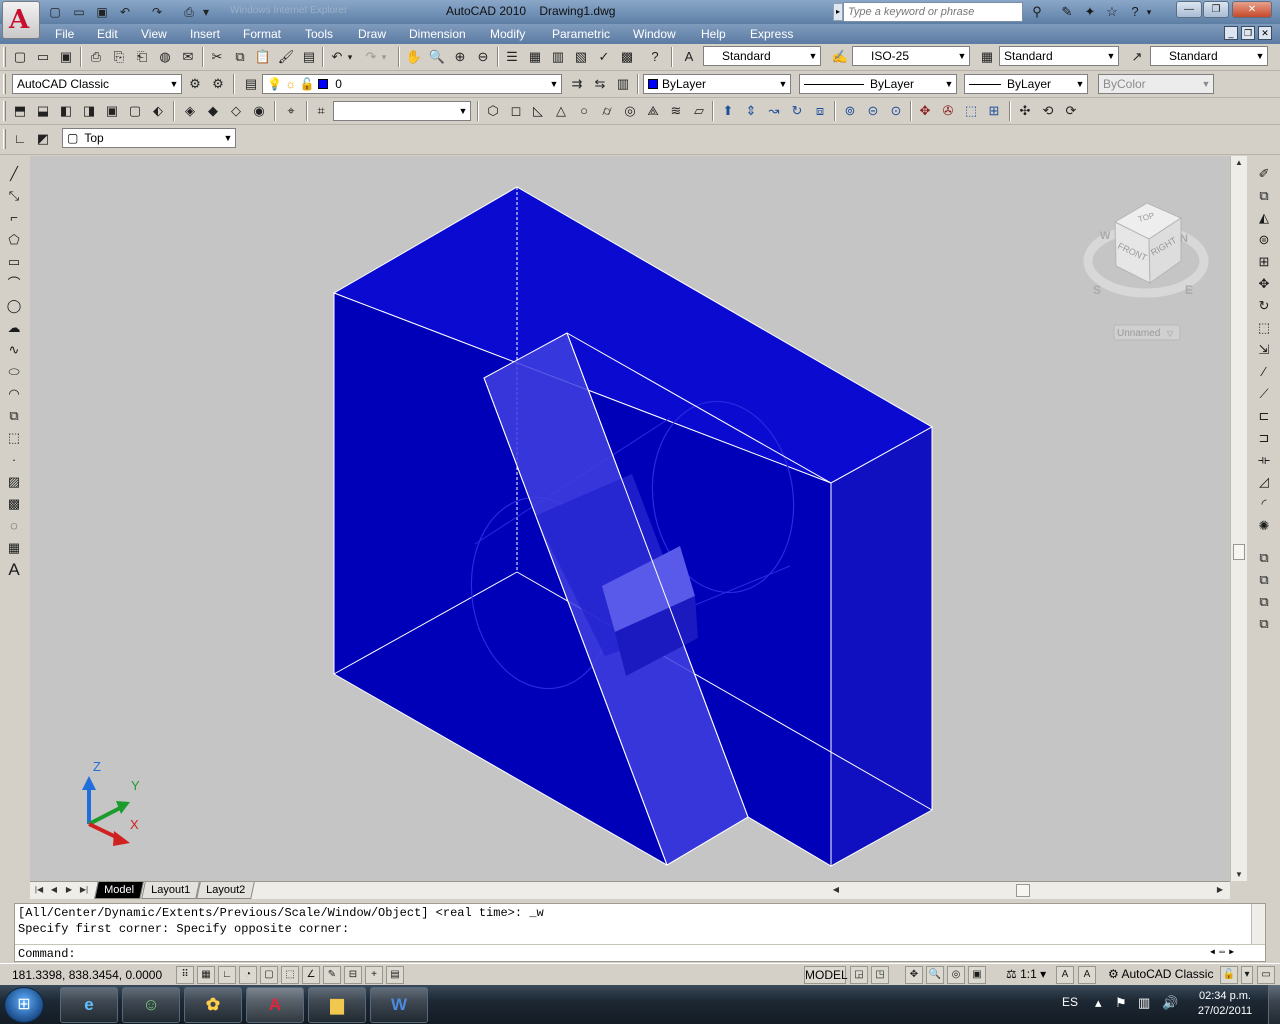 The height and width of the screenshot is (1024, 1280). Describe the element at coordinates (1238, 953) in the screenshot. I see `command-line-scroll: ◀ ▭ ▶` at that location.